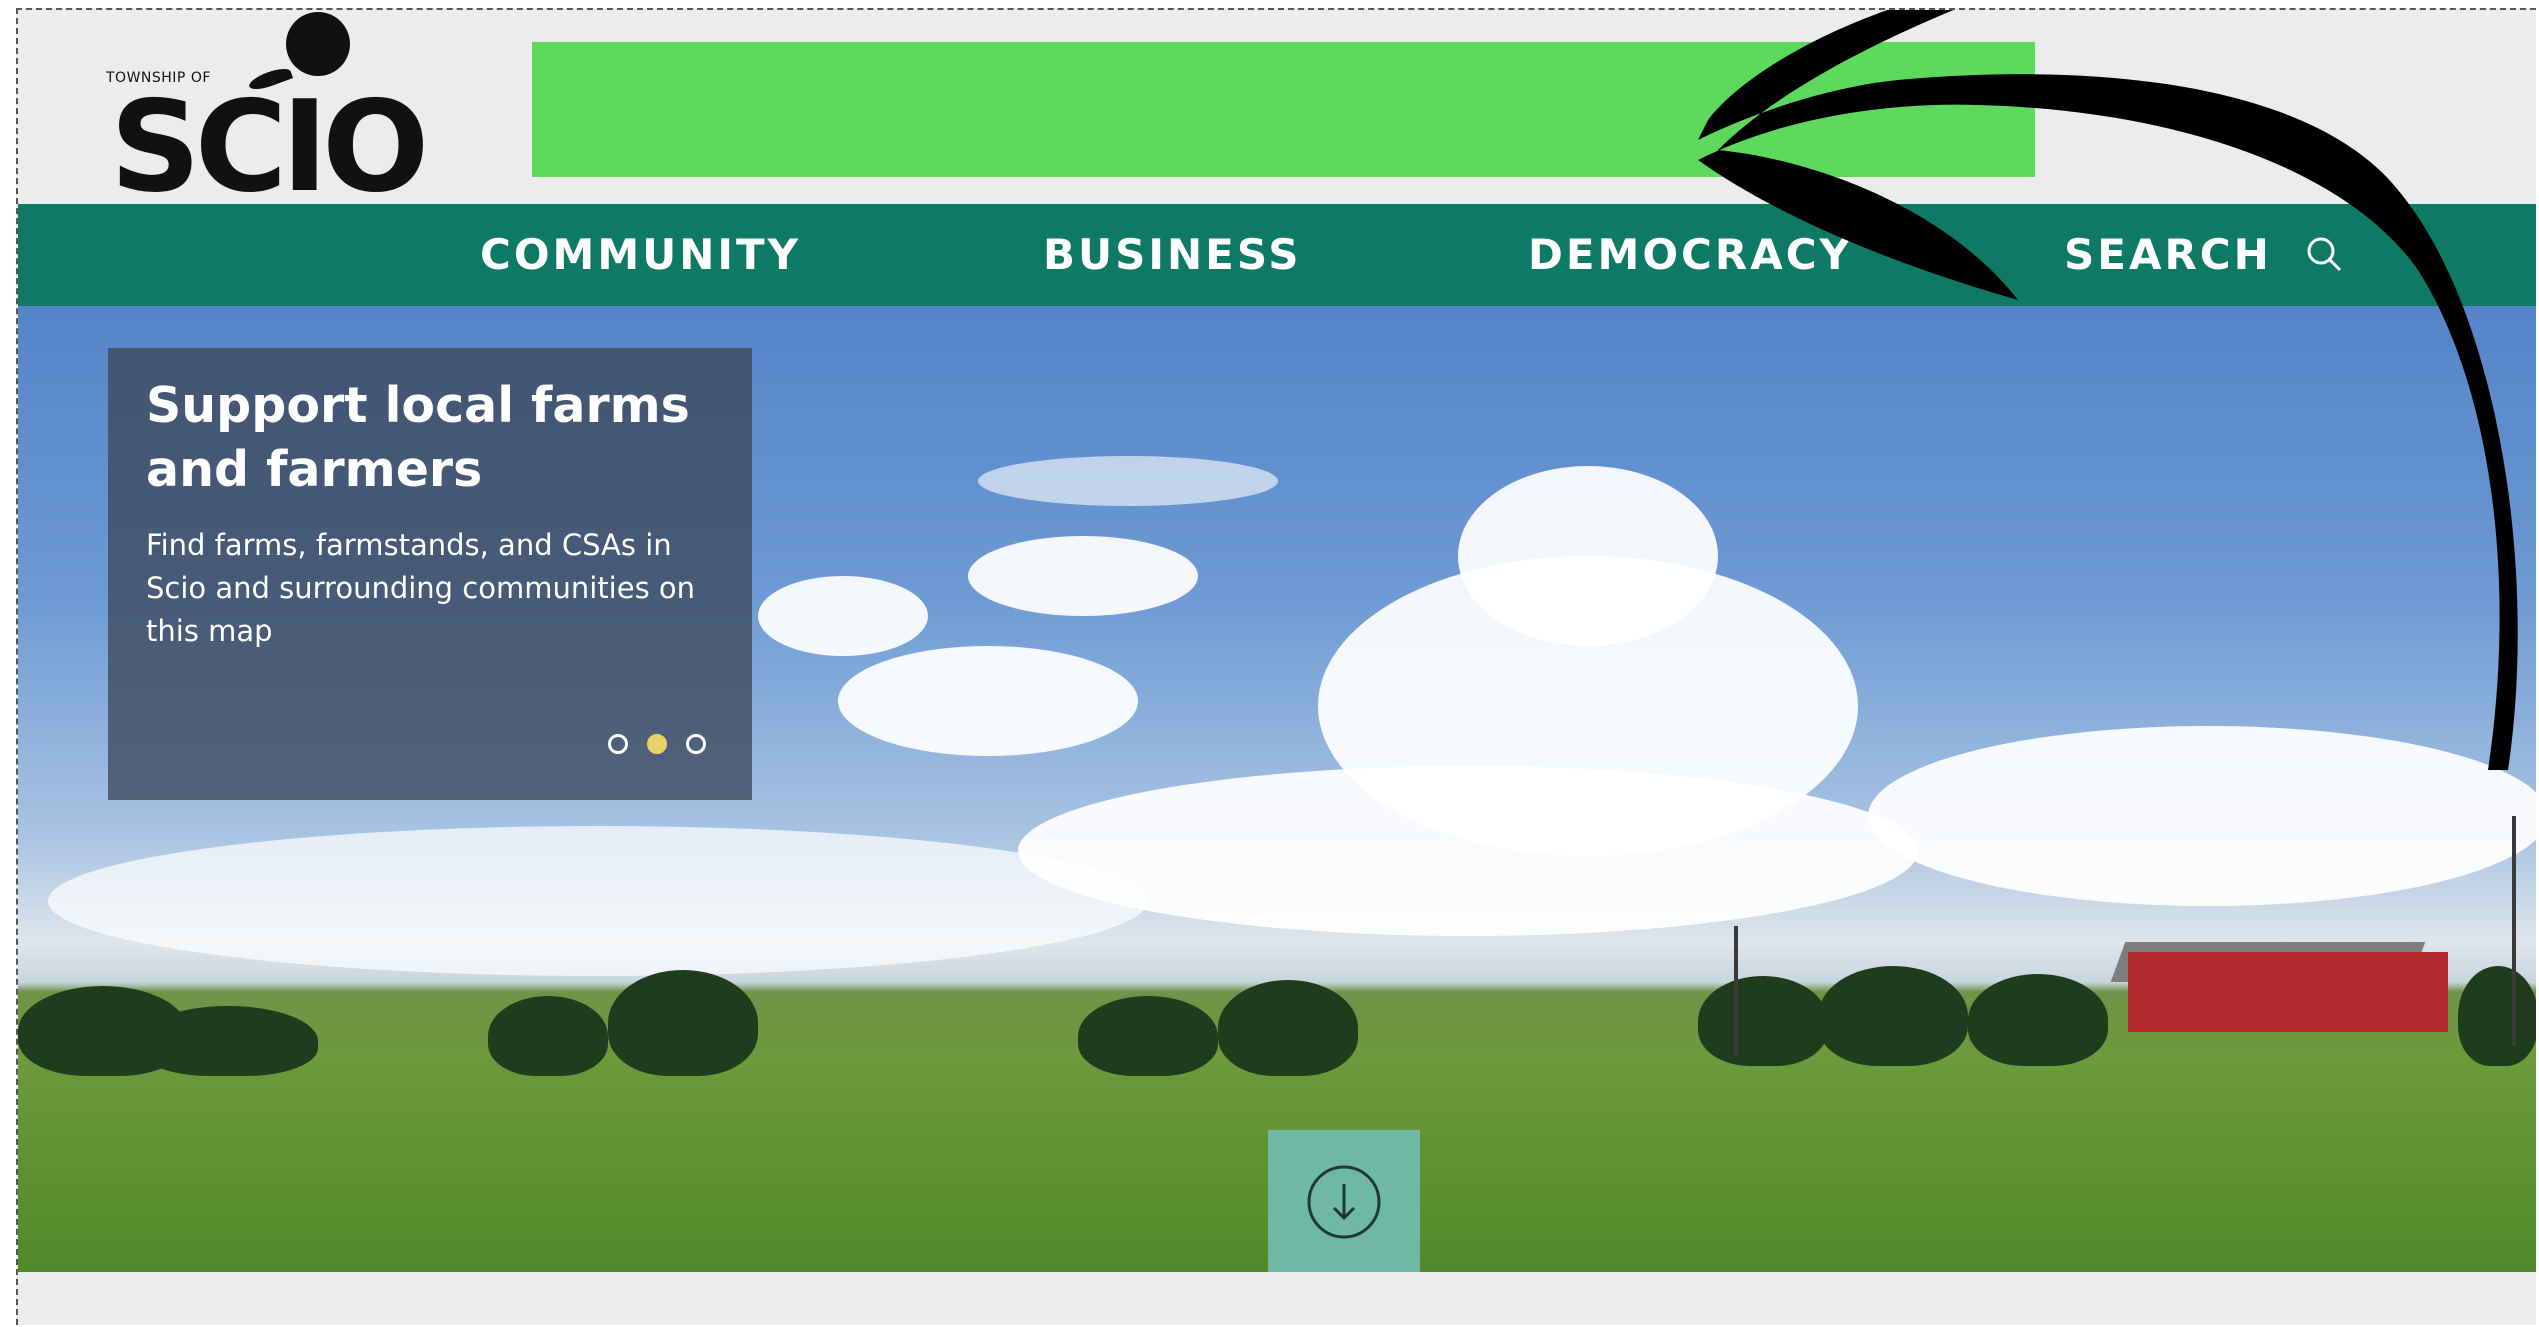 The height and width of the screenshot is (1327, 2539). I want to click on township-logo: TOWNSHIP OF SCIO, so click(286, 111).